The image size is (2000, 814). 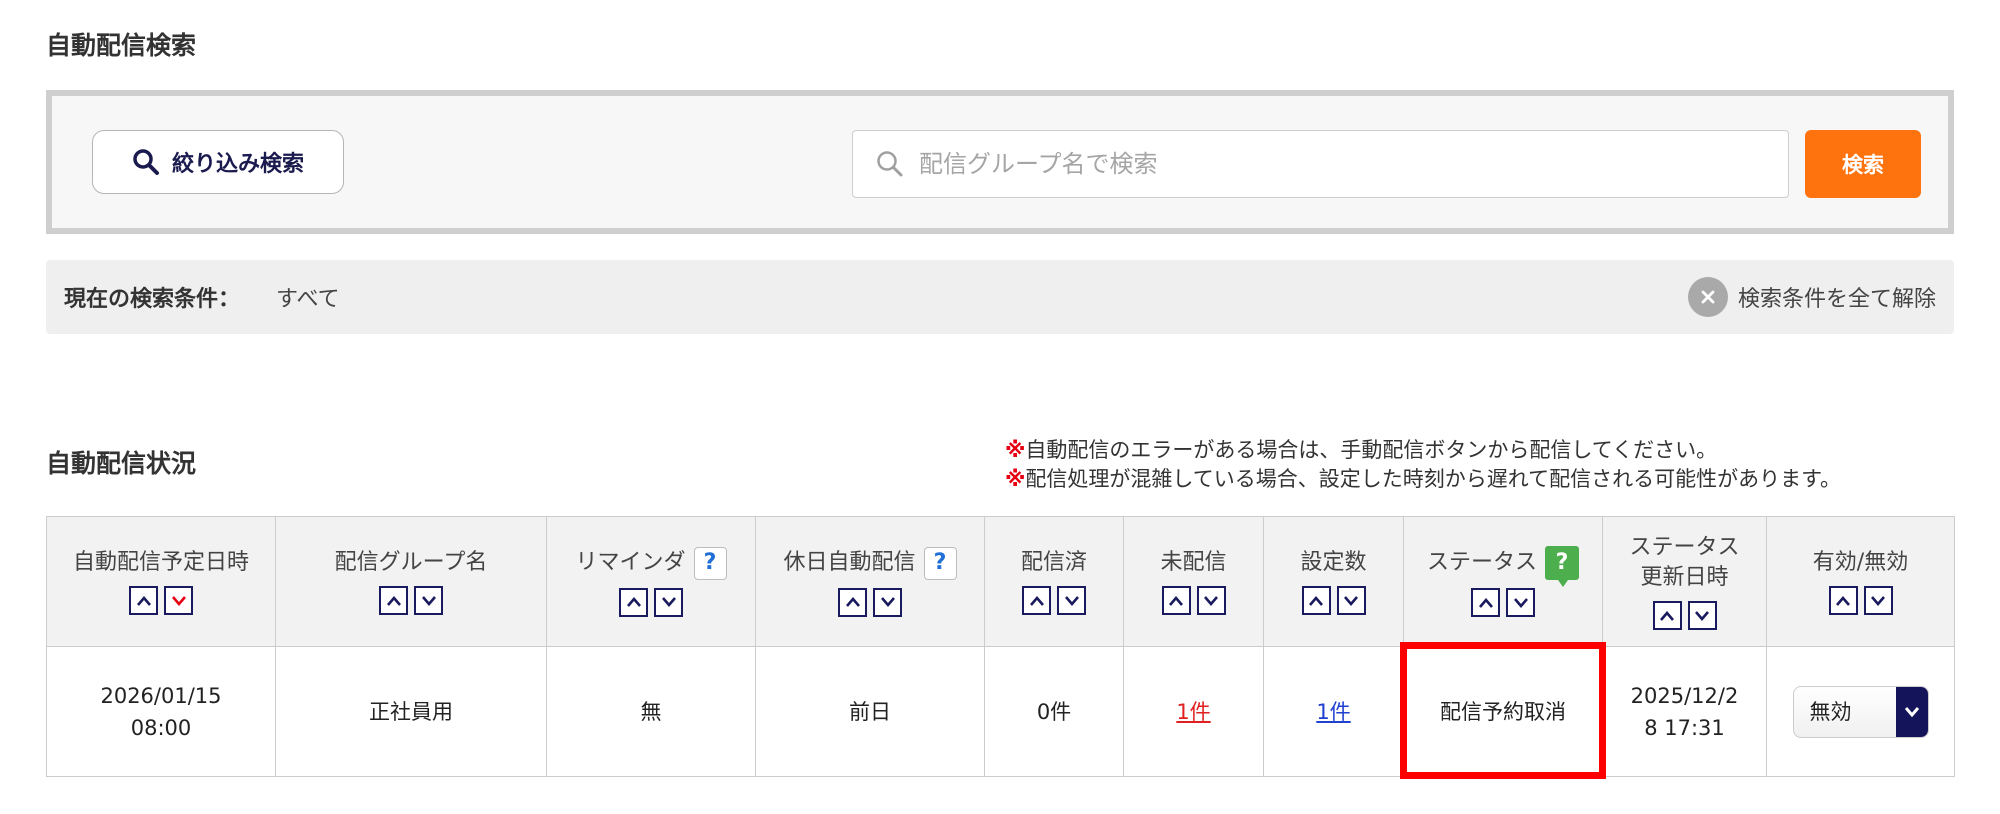 I want to click on updated-time: 8 17:31, so click(x=1684, y=727).